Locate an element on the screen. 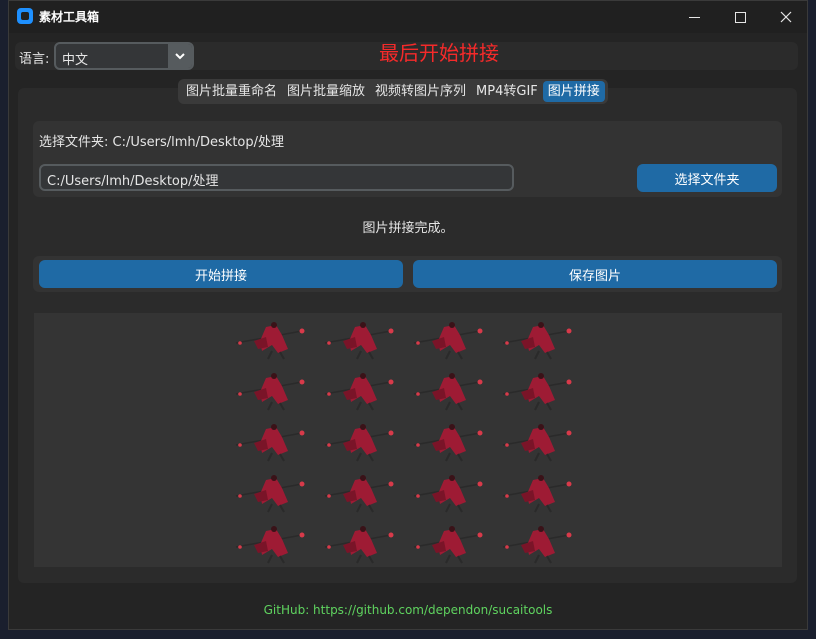 The height and width of the screenshot is (639, 816). chevron-down-icon is located at coordinates (180, 56).